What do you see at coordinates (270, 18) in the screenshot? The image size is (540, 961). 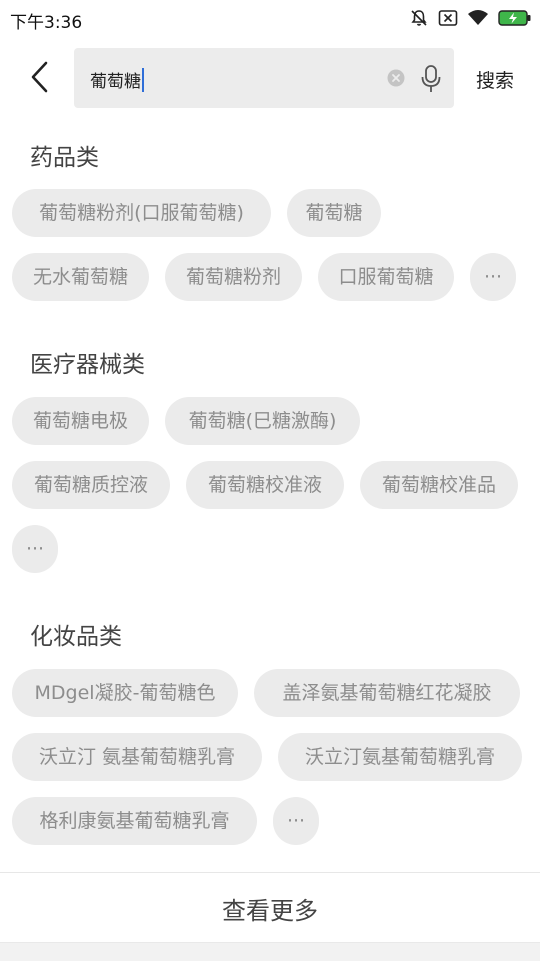 I see `status-bar: 下午3:36` at bounding box center [270, 18].